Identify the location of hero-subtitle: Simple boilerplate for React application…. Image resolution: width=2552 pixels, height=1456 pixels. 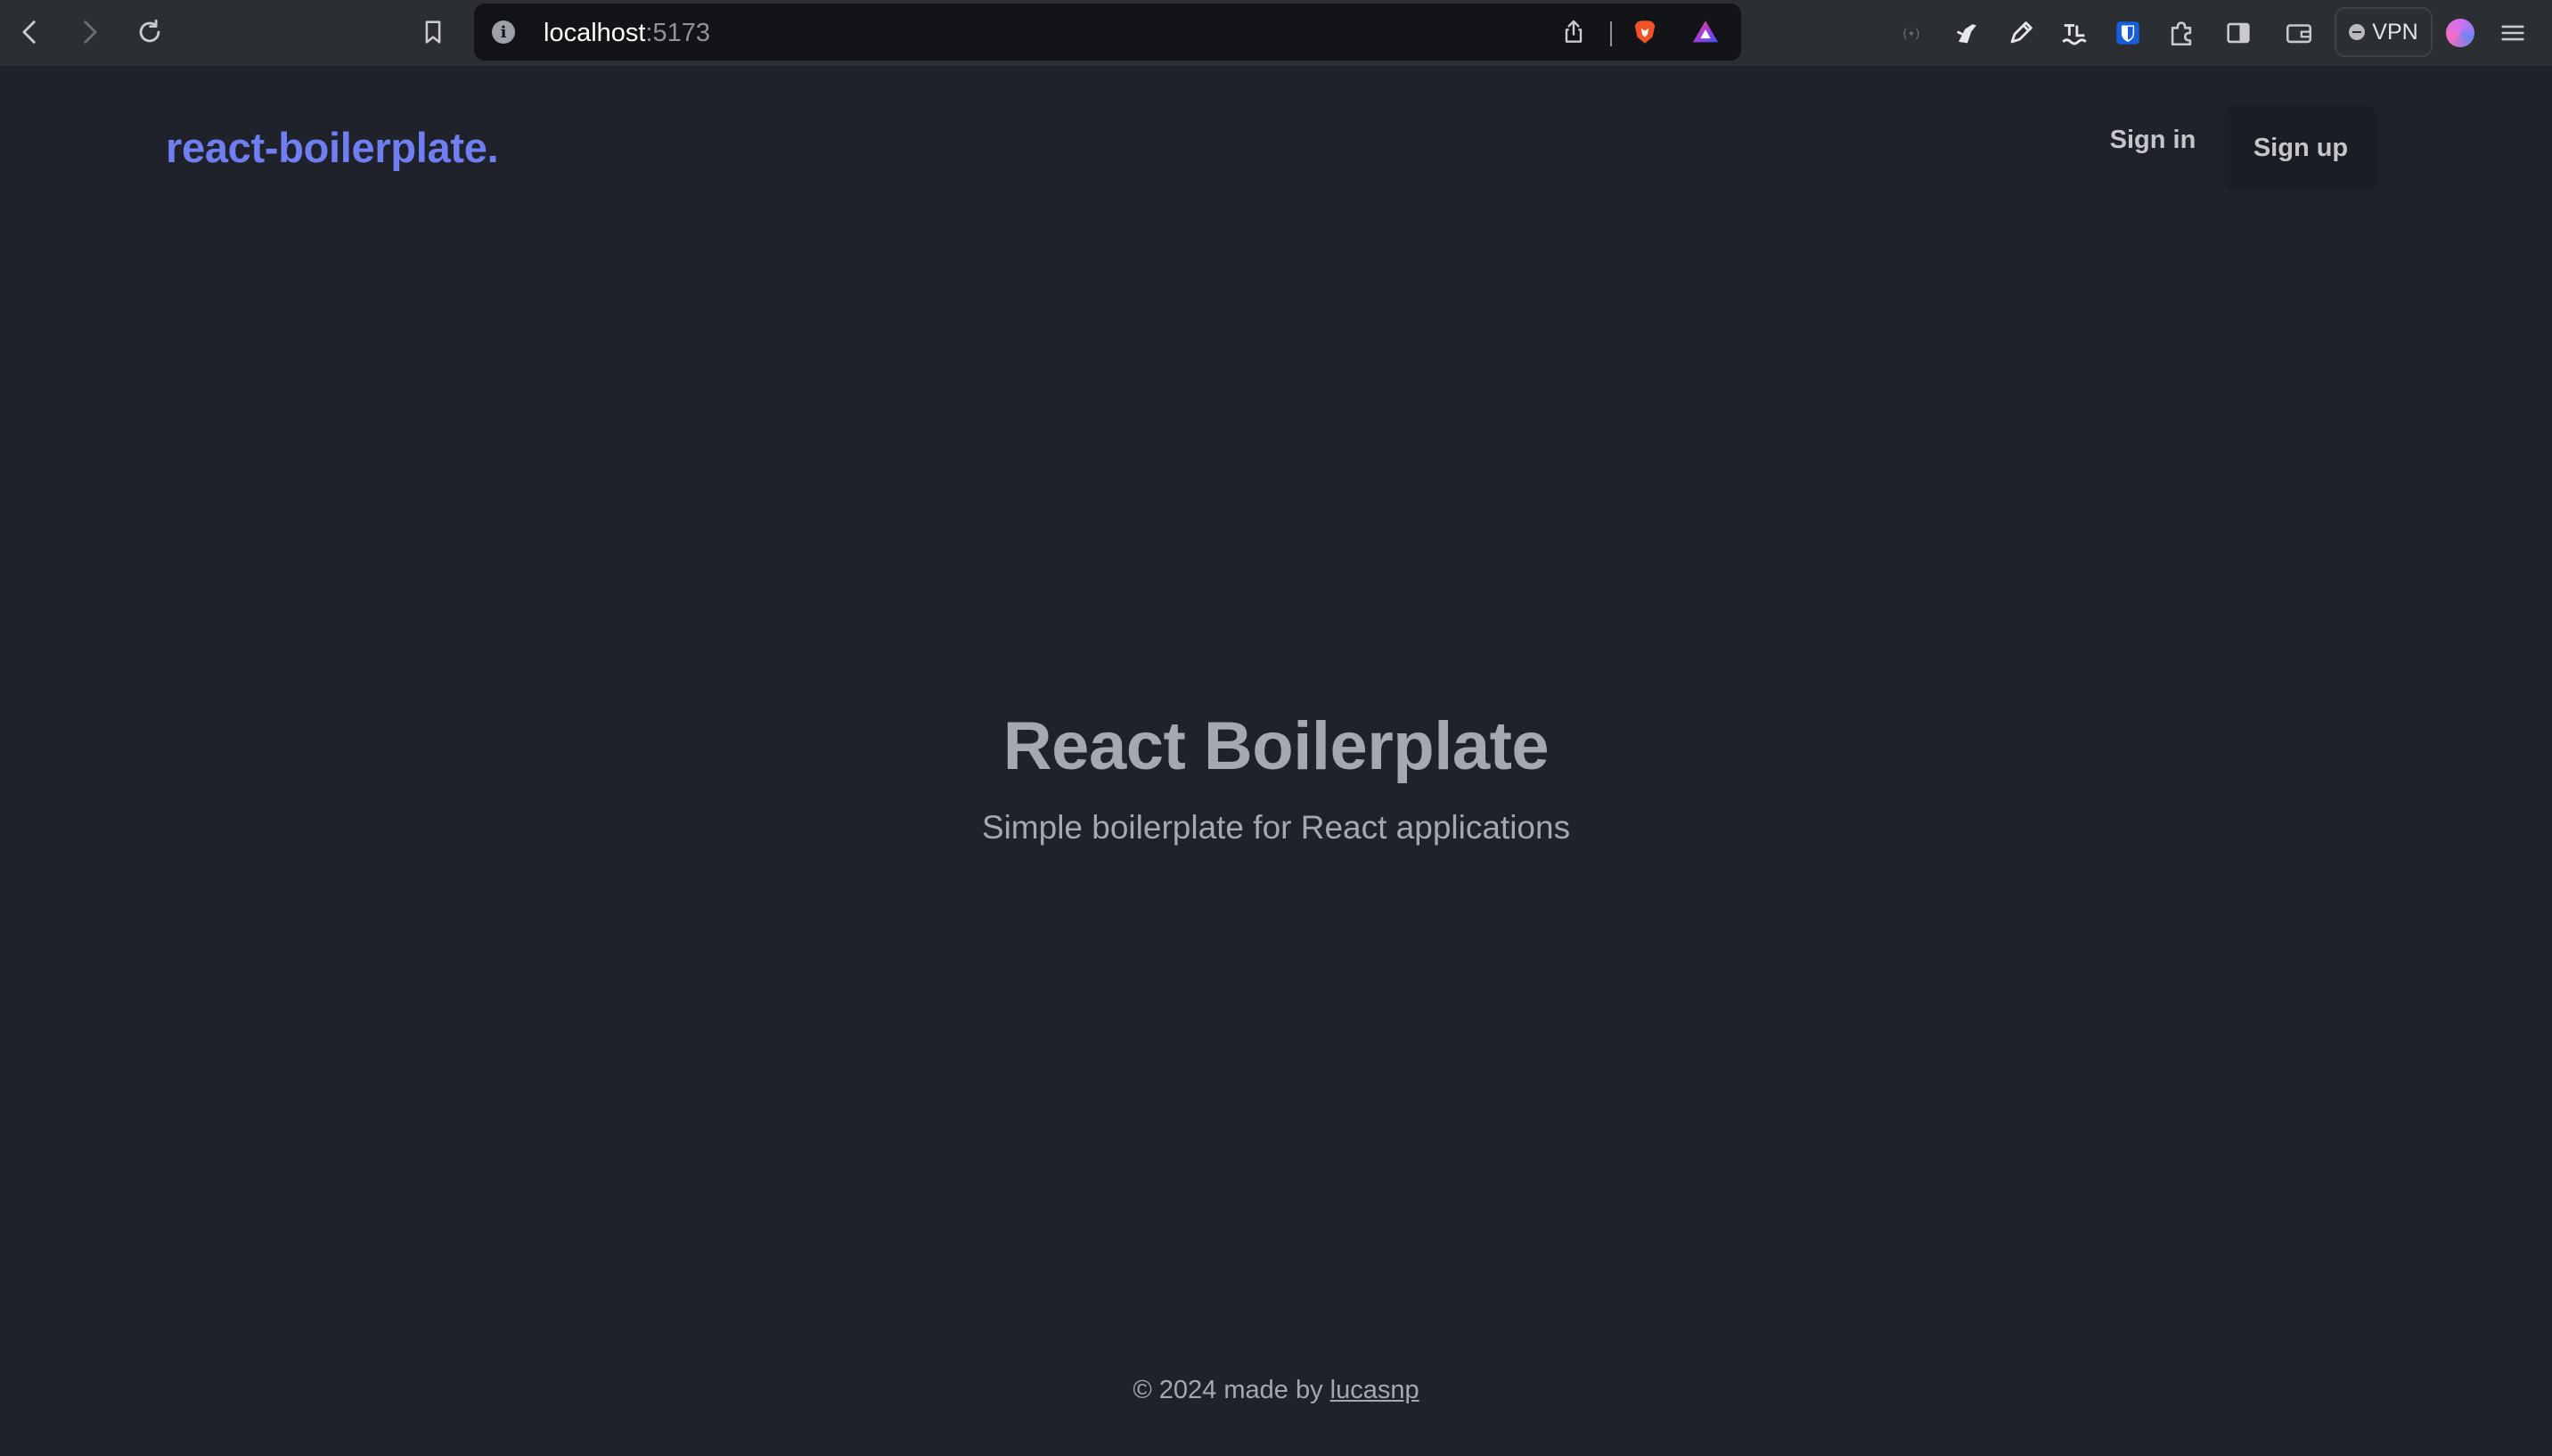
(1276, 827).